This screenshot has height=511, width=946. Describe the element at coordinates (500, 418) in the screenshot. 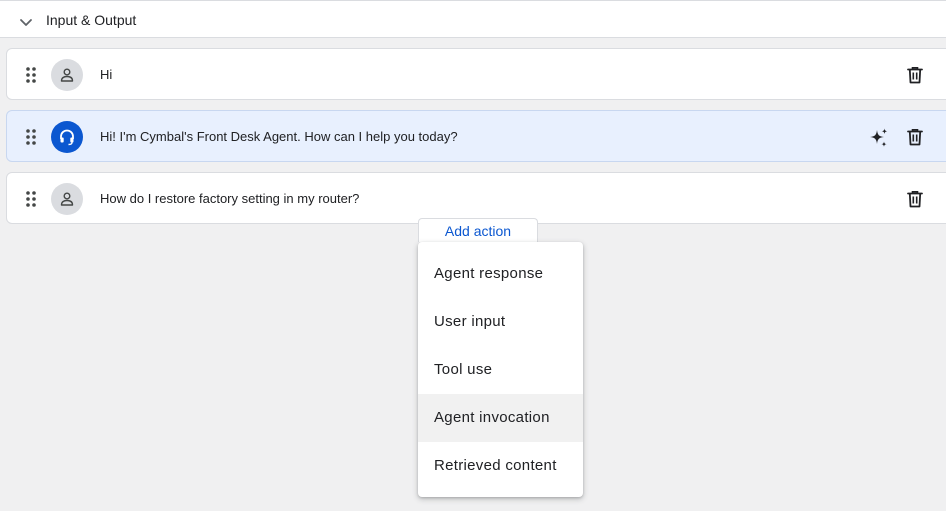

I see `menu-item-agent-invocation: Agent invocation` at that location.